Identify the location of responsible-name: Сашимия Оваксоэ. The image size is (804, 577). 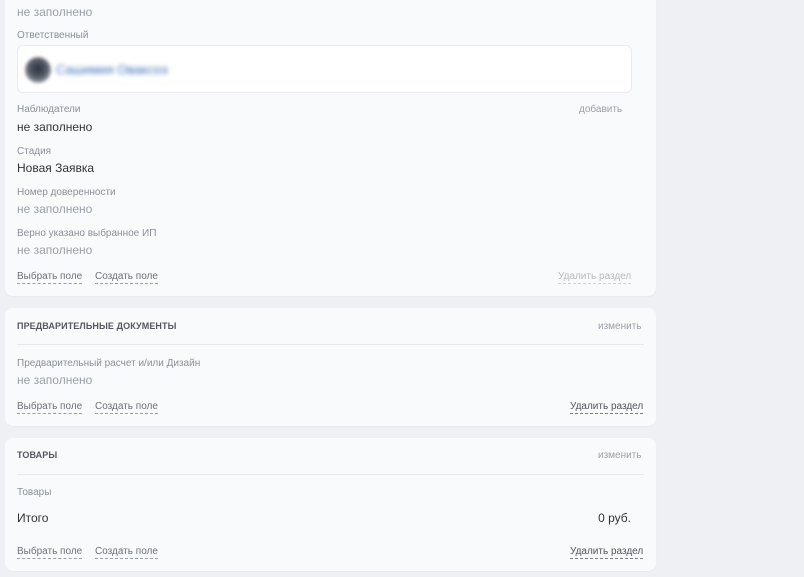
(112, 69).